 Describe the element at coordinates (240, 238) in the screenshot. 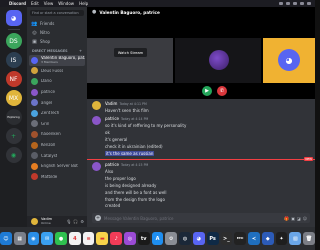

I see `epic-games-icon: EPIC` at that location.